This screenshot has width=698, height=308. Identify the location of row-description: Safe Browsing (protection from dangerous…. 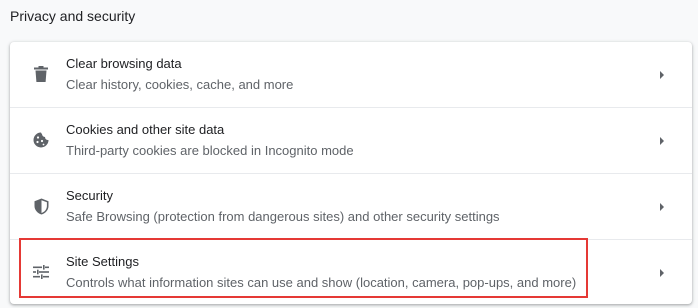
(283, 216).